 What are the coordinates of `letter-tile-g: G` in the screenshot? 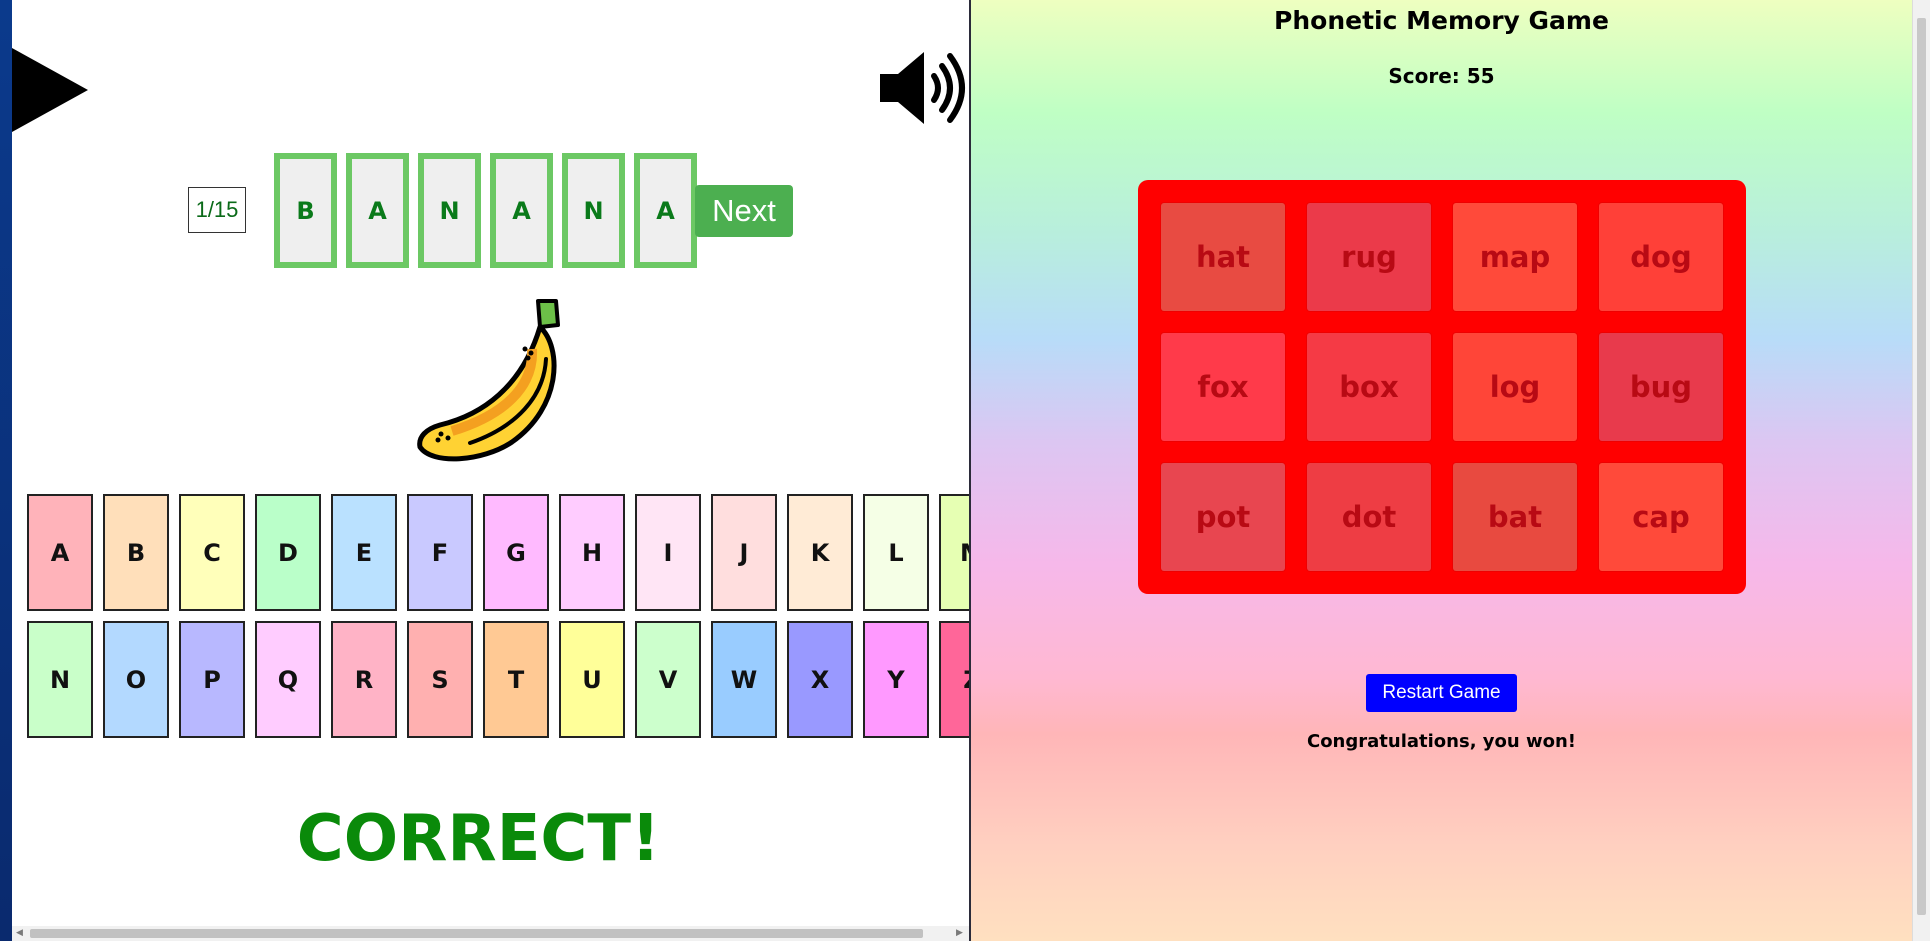 It's located at (516, 552).